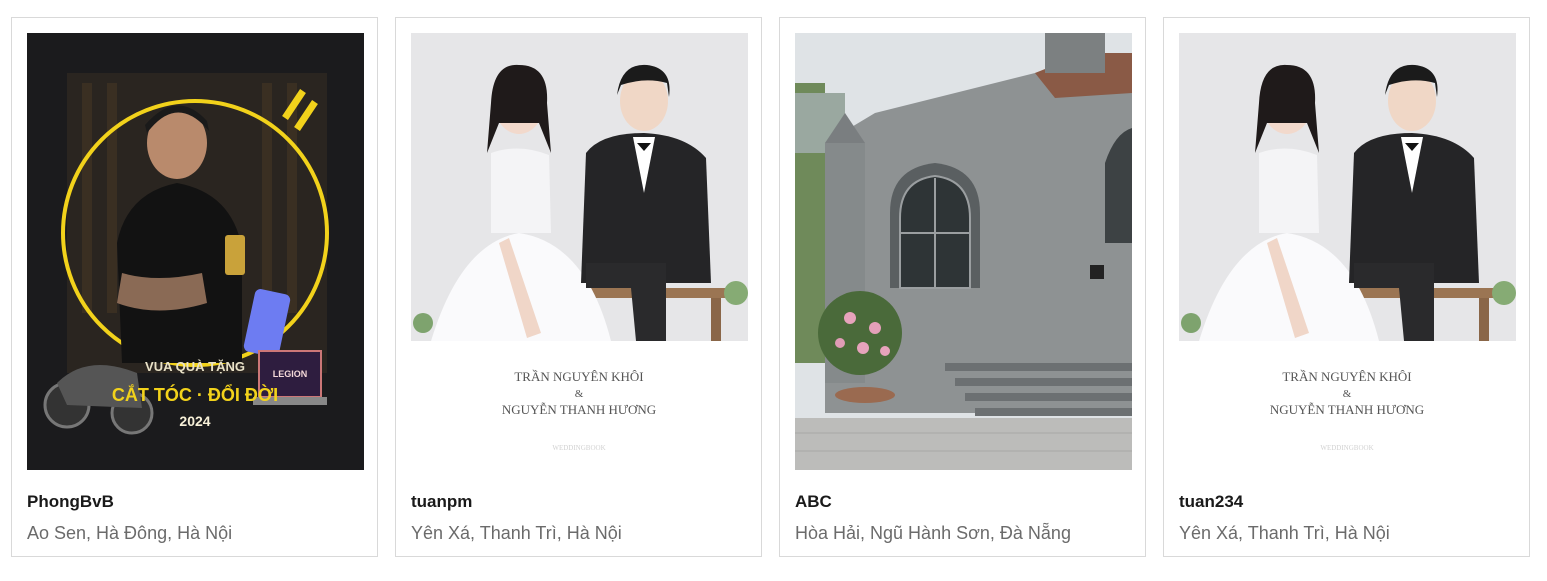 The image size is (1547, 581). I want to click on card-title: tuan234, so click(1211, 502).